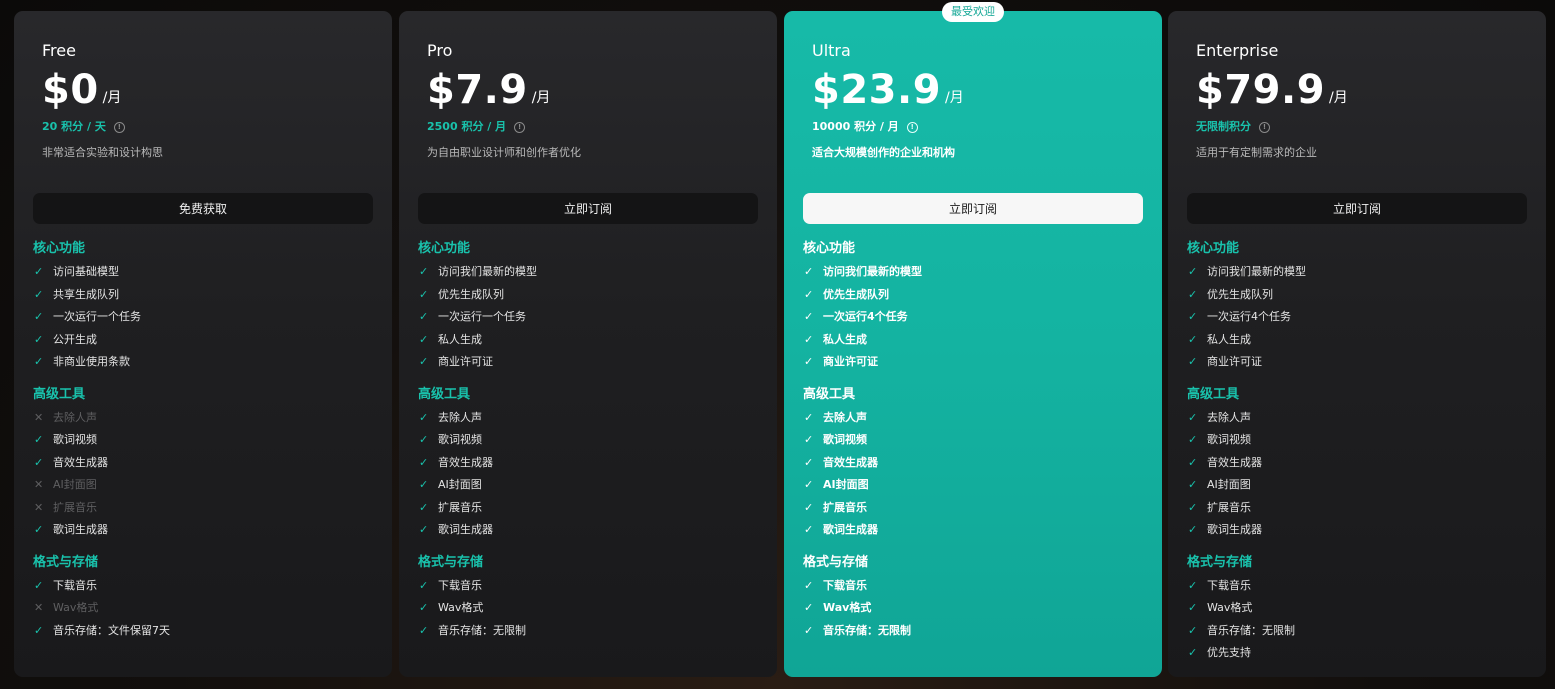  Describe the element at coordinates (91, 362) in the screenshot. I see `feature-label: 非商业使用条款` at that location.